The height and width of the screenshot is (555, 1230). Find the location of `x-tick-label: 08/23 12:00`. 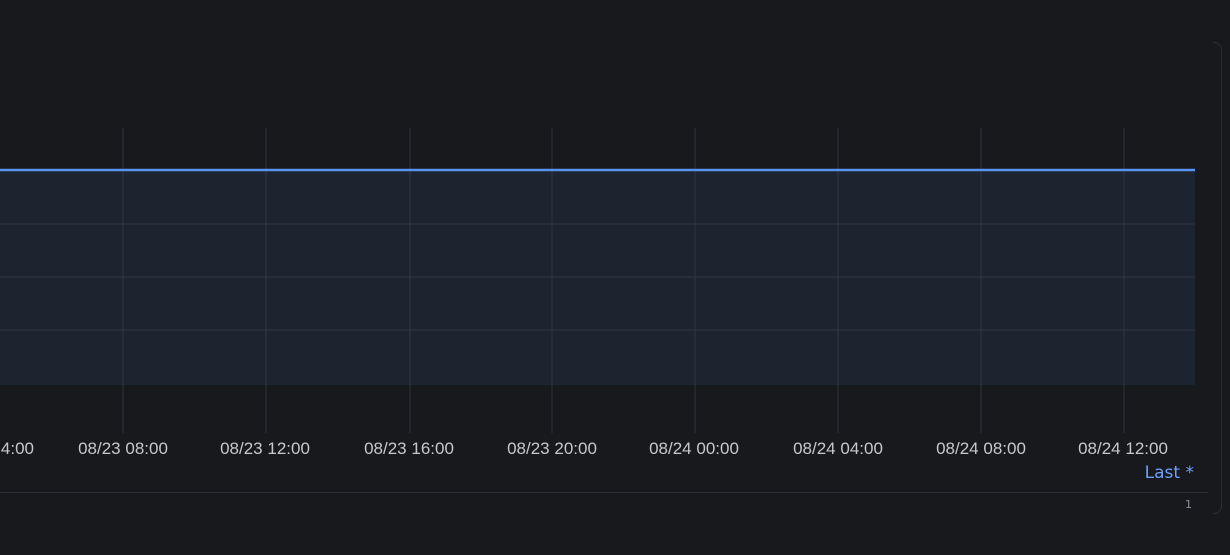

x-tick-label: 08/23 12:00 is located at coordinates (265, 448).